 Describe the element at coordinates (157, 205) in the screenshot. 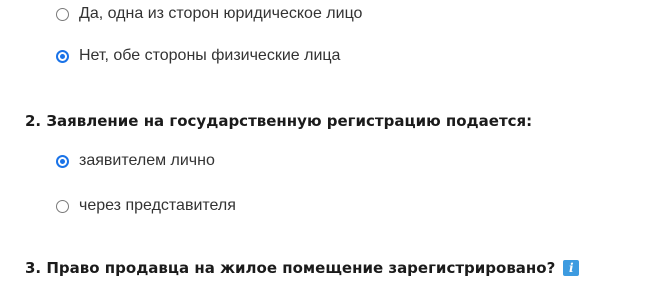

I see `option-label: через представителя` at that location.